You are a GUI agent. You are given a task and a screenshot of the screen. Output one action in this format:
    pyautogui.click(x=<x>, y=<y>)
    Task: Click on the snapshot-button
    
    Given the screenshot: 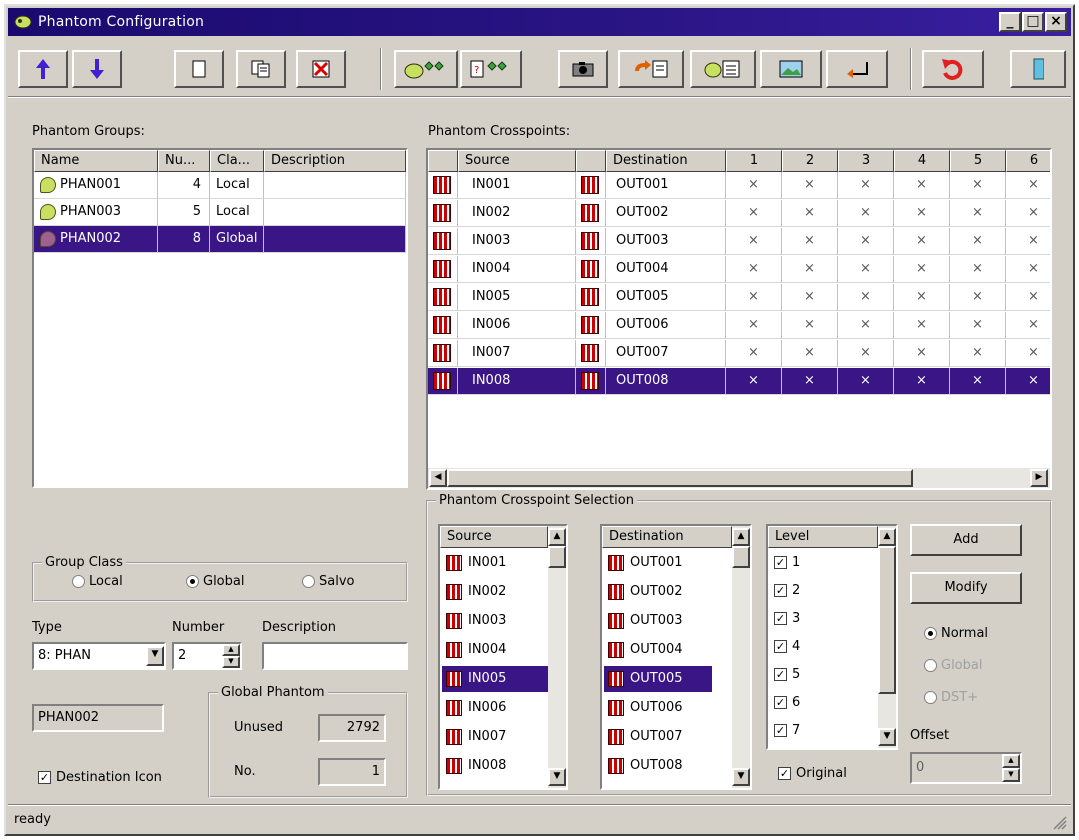 What is the action you would take?
    pyautogui.click(x=583, y=69)
    